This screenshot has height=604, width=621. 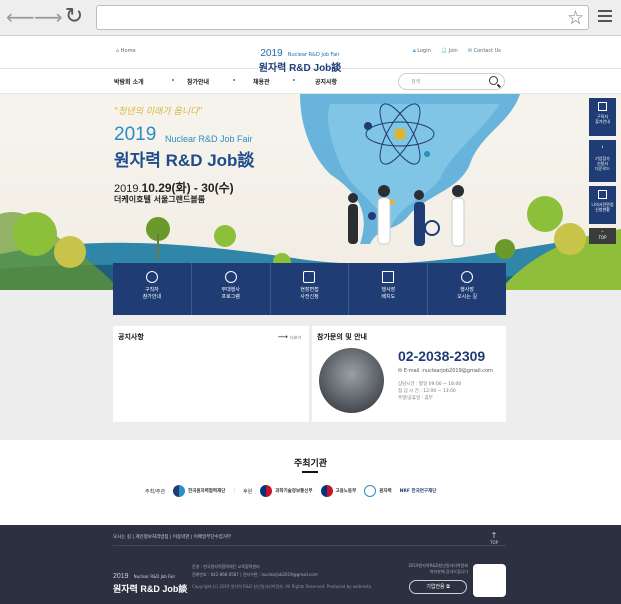 What do you see at coordinates (230, 297) in the screenshot?
I see `quick-label-2: 프로그램` at bounding box center [230, 297].